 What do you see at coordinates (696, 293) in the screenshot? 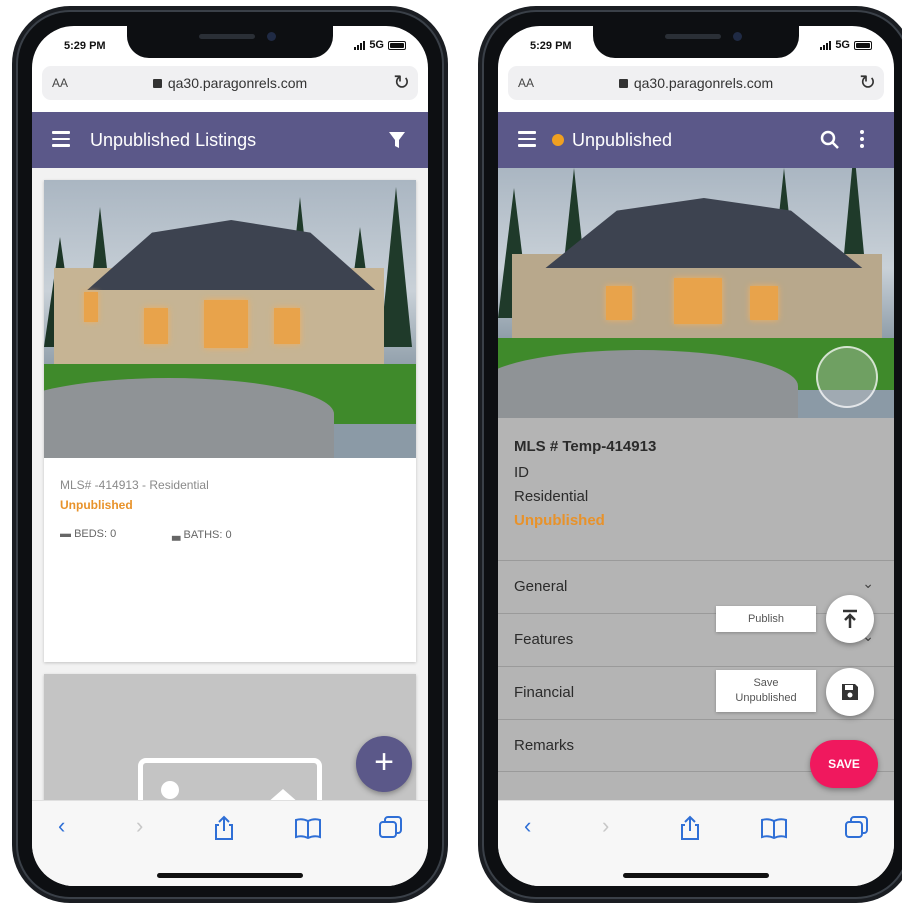
I see `listing-hero-photo` at bounding box center [696, 293].